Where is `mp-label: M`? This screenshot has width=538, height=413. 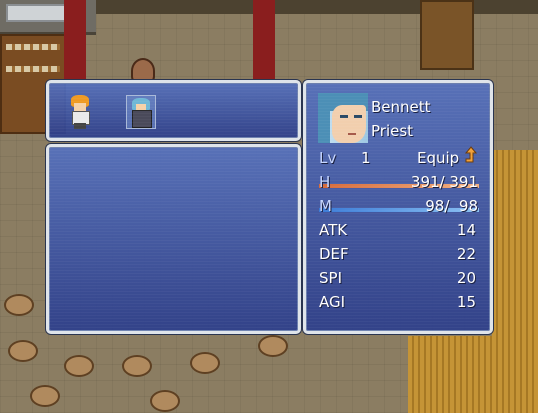
mp-label: M is located at coordinates (325, 206).